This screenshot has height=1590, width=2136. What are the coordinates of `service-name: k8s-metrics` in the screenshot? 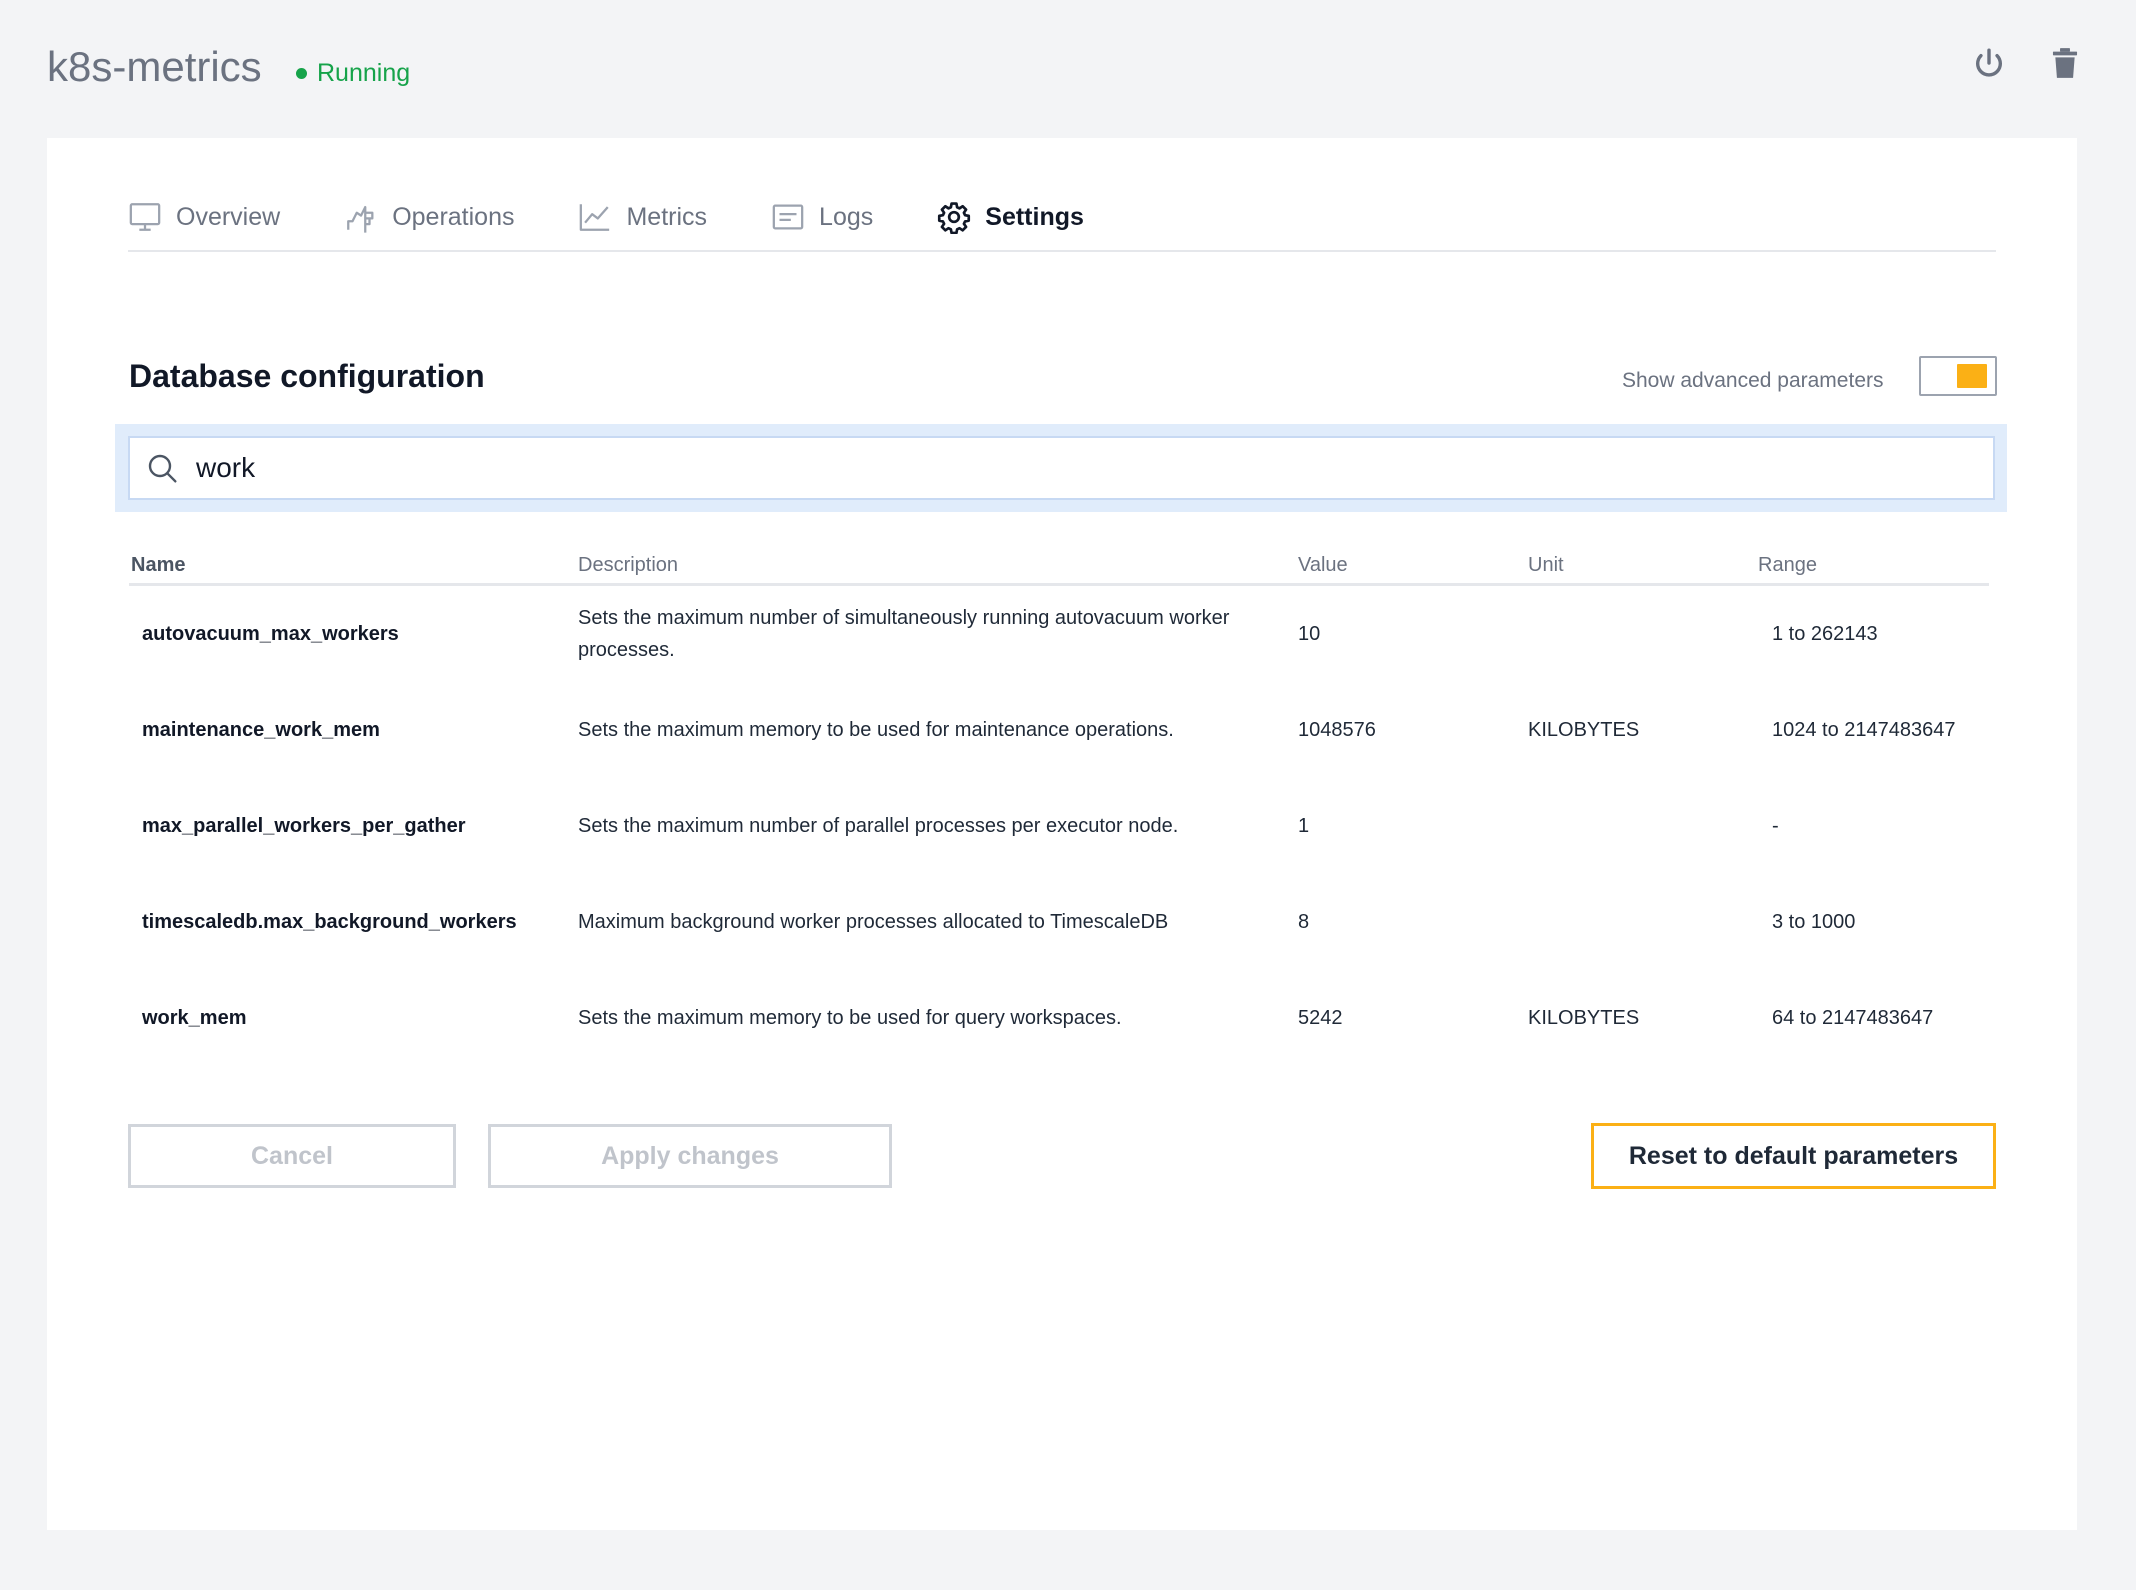 It's located at (154, 66).